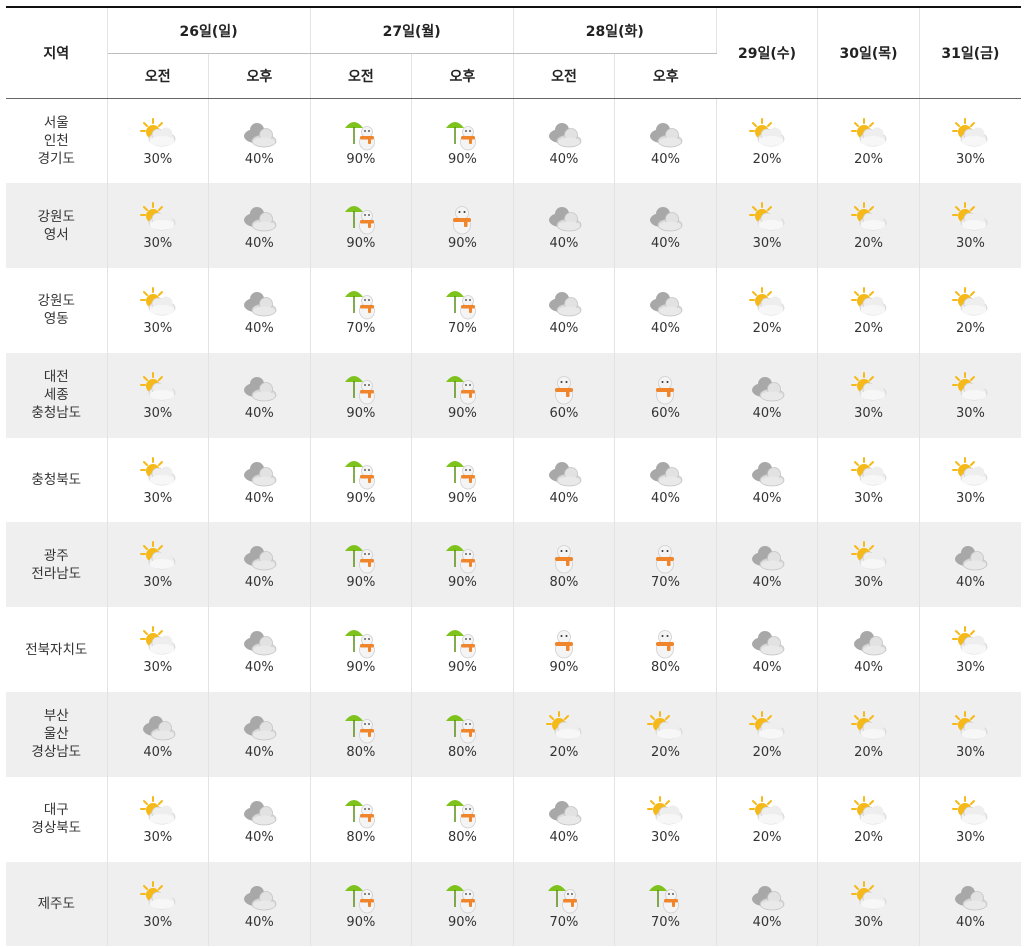  Describe the element at coordinates (57, 904) in the screenshot. I see `region-cell: 제주도` at that location.